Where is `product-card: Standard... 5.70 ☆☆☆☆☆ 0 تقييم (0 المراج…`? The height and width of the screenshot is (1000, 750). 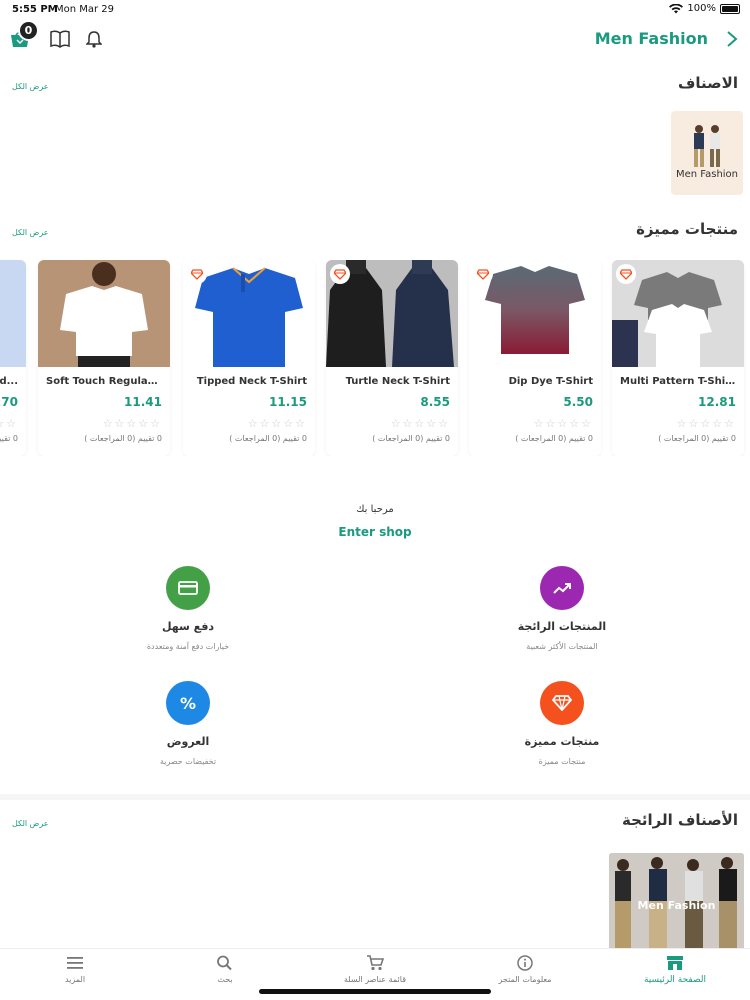 product-card: Standard... 5.70 ☆☆☆☆☆ 0 تقييم (0 المراج… is located at coordinates (13, 358).